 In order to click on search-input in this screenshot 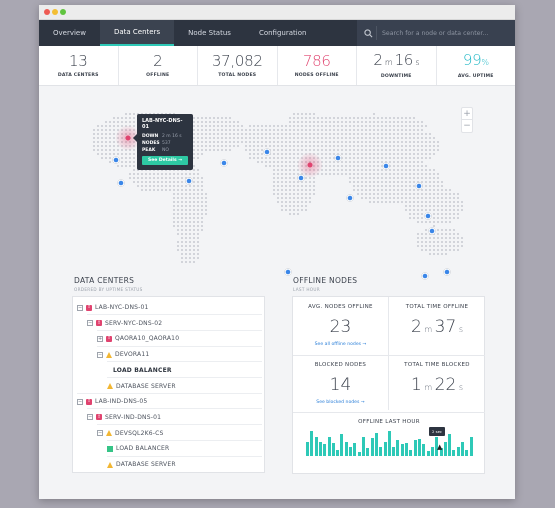, I will do `click(444, 33)`.